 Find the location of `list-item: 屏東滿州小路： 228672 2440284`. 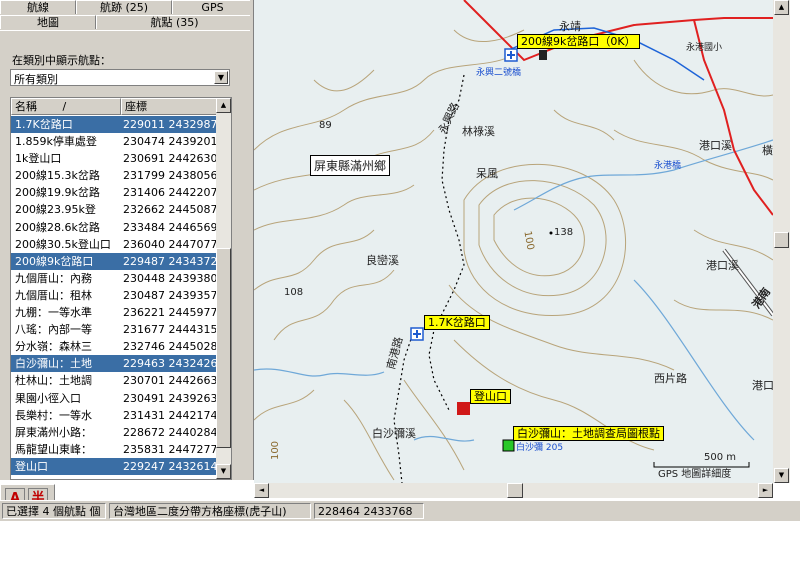

list-item: 屏東滿州小路： 228672 2440284 is located at coordinates (114, 432).